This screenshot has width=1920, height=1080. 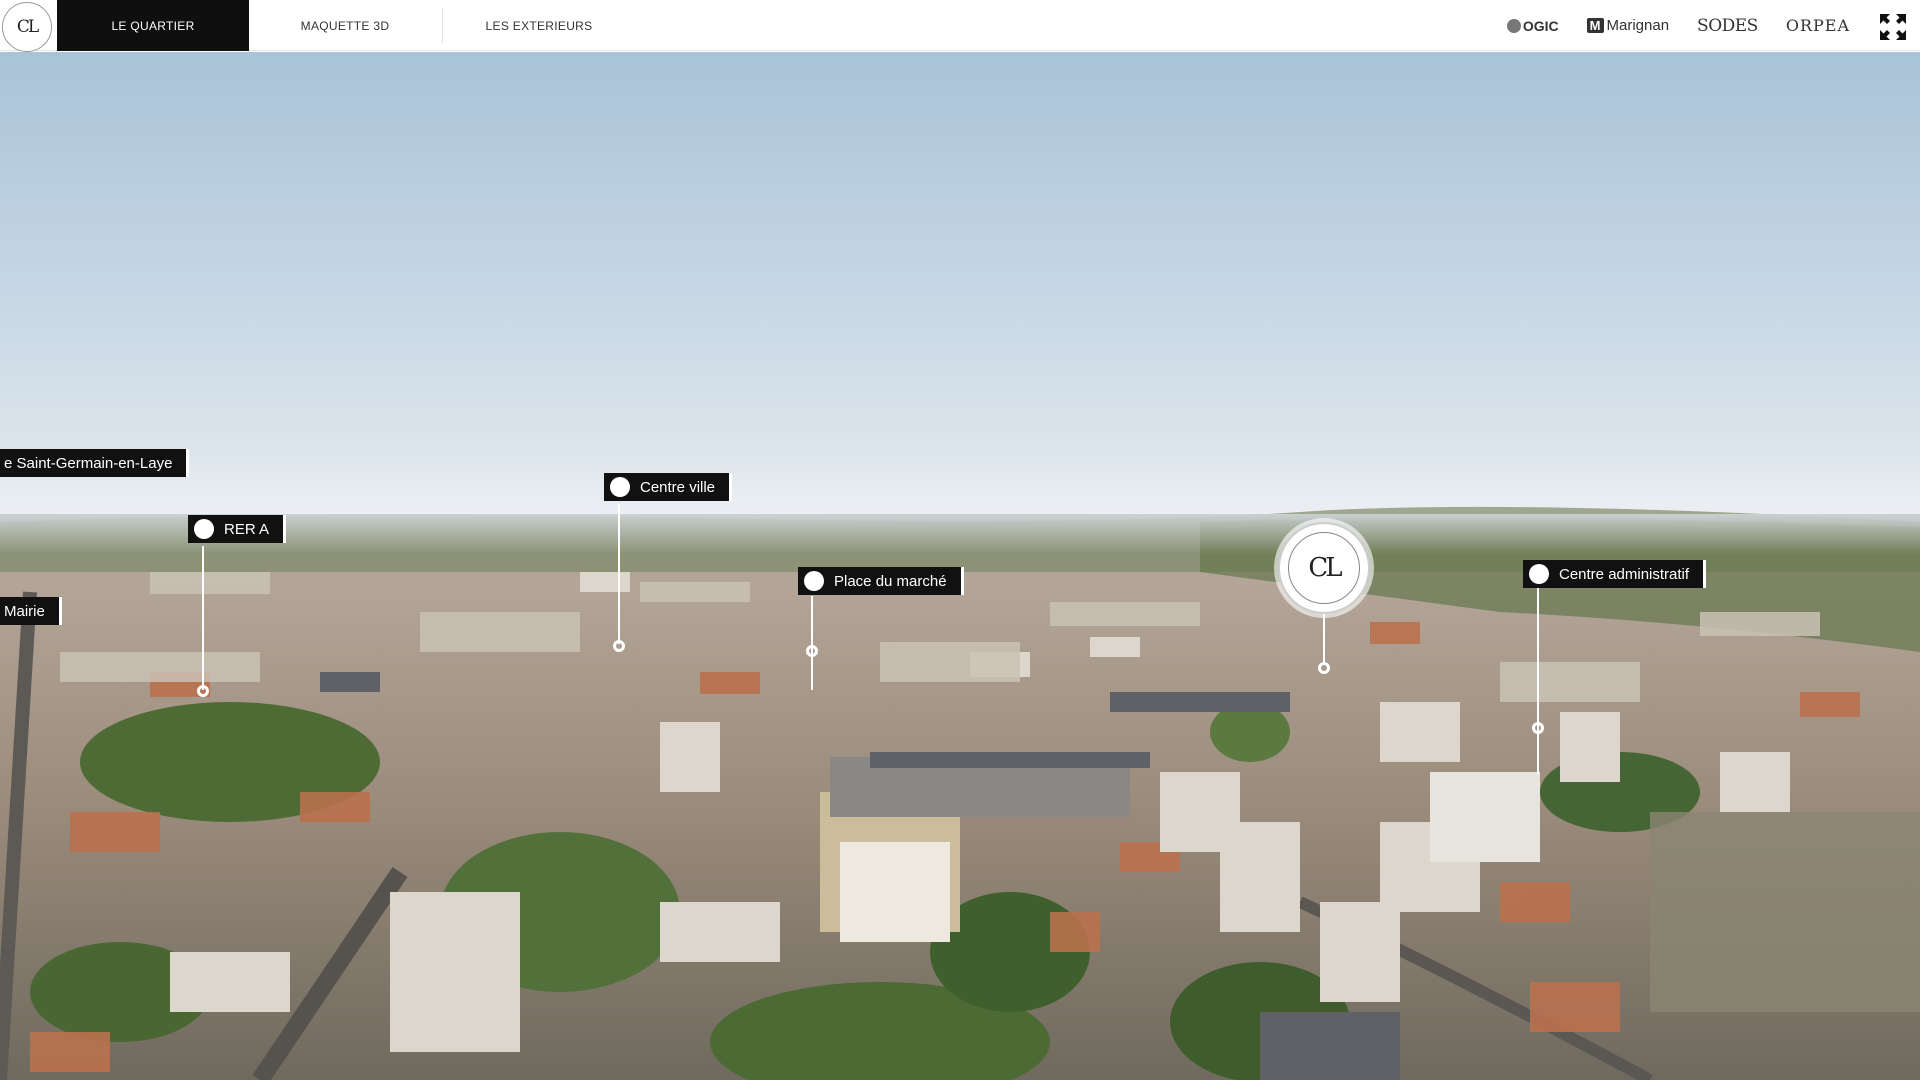 I want to click on badge-ring, so click(x=1324, y=568).